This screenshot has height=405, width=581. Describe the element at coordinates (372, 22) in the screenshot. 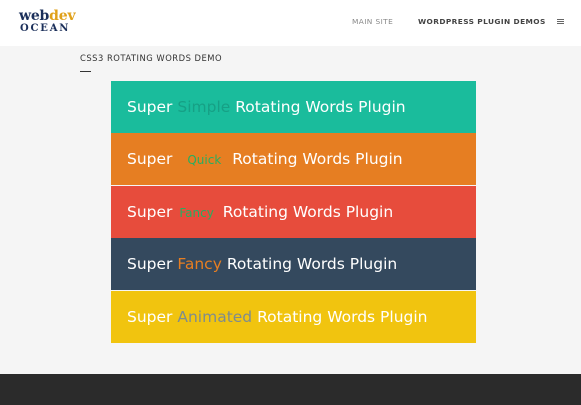

I see `nav-main-site-link: MAIN SITE` at that location.